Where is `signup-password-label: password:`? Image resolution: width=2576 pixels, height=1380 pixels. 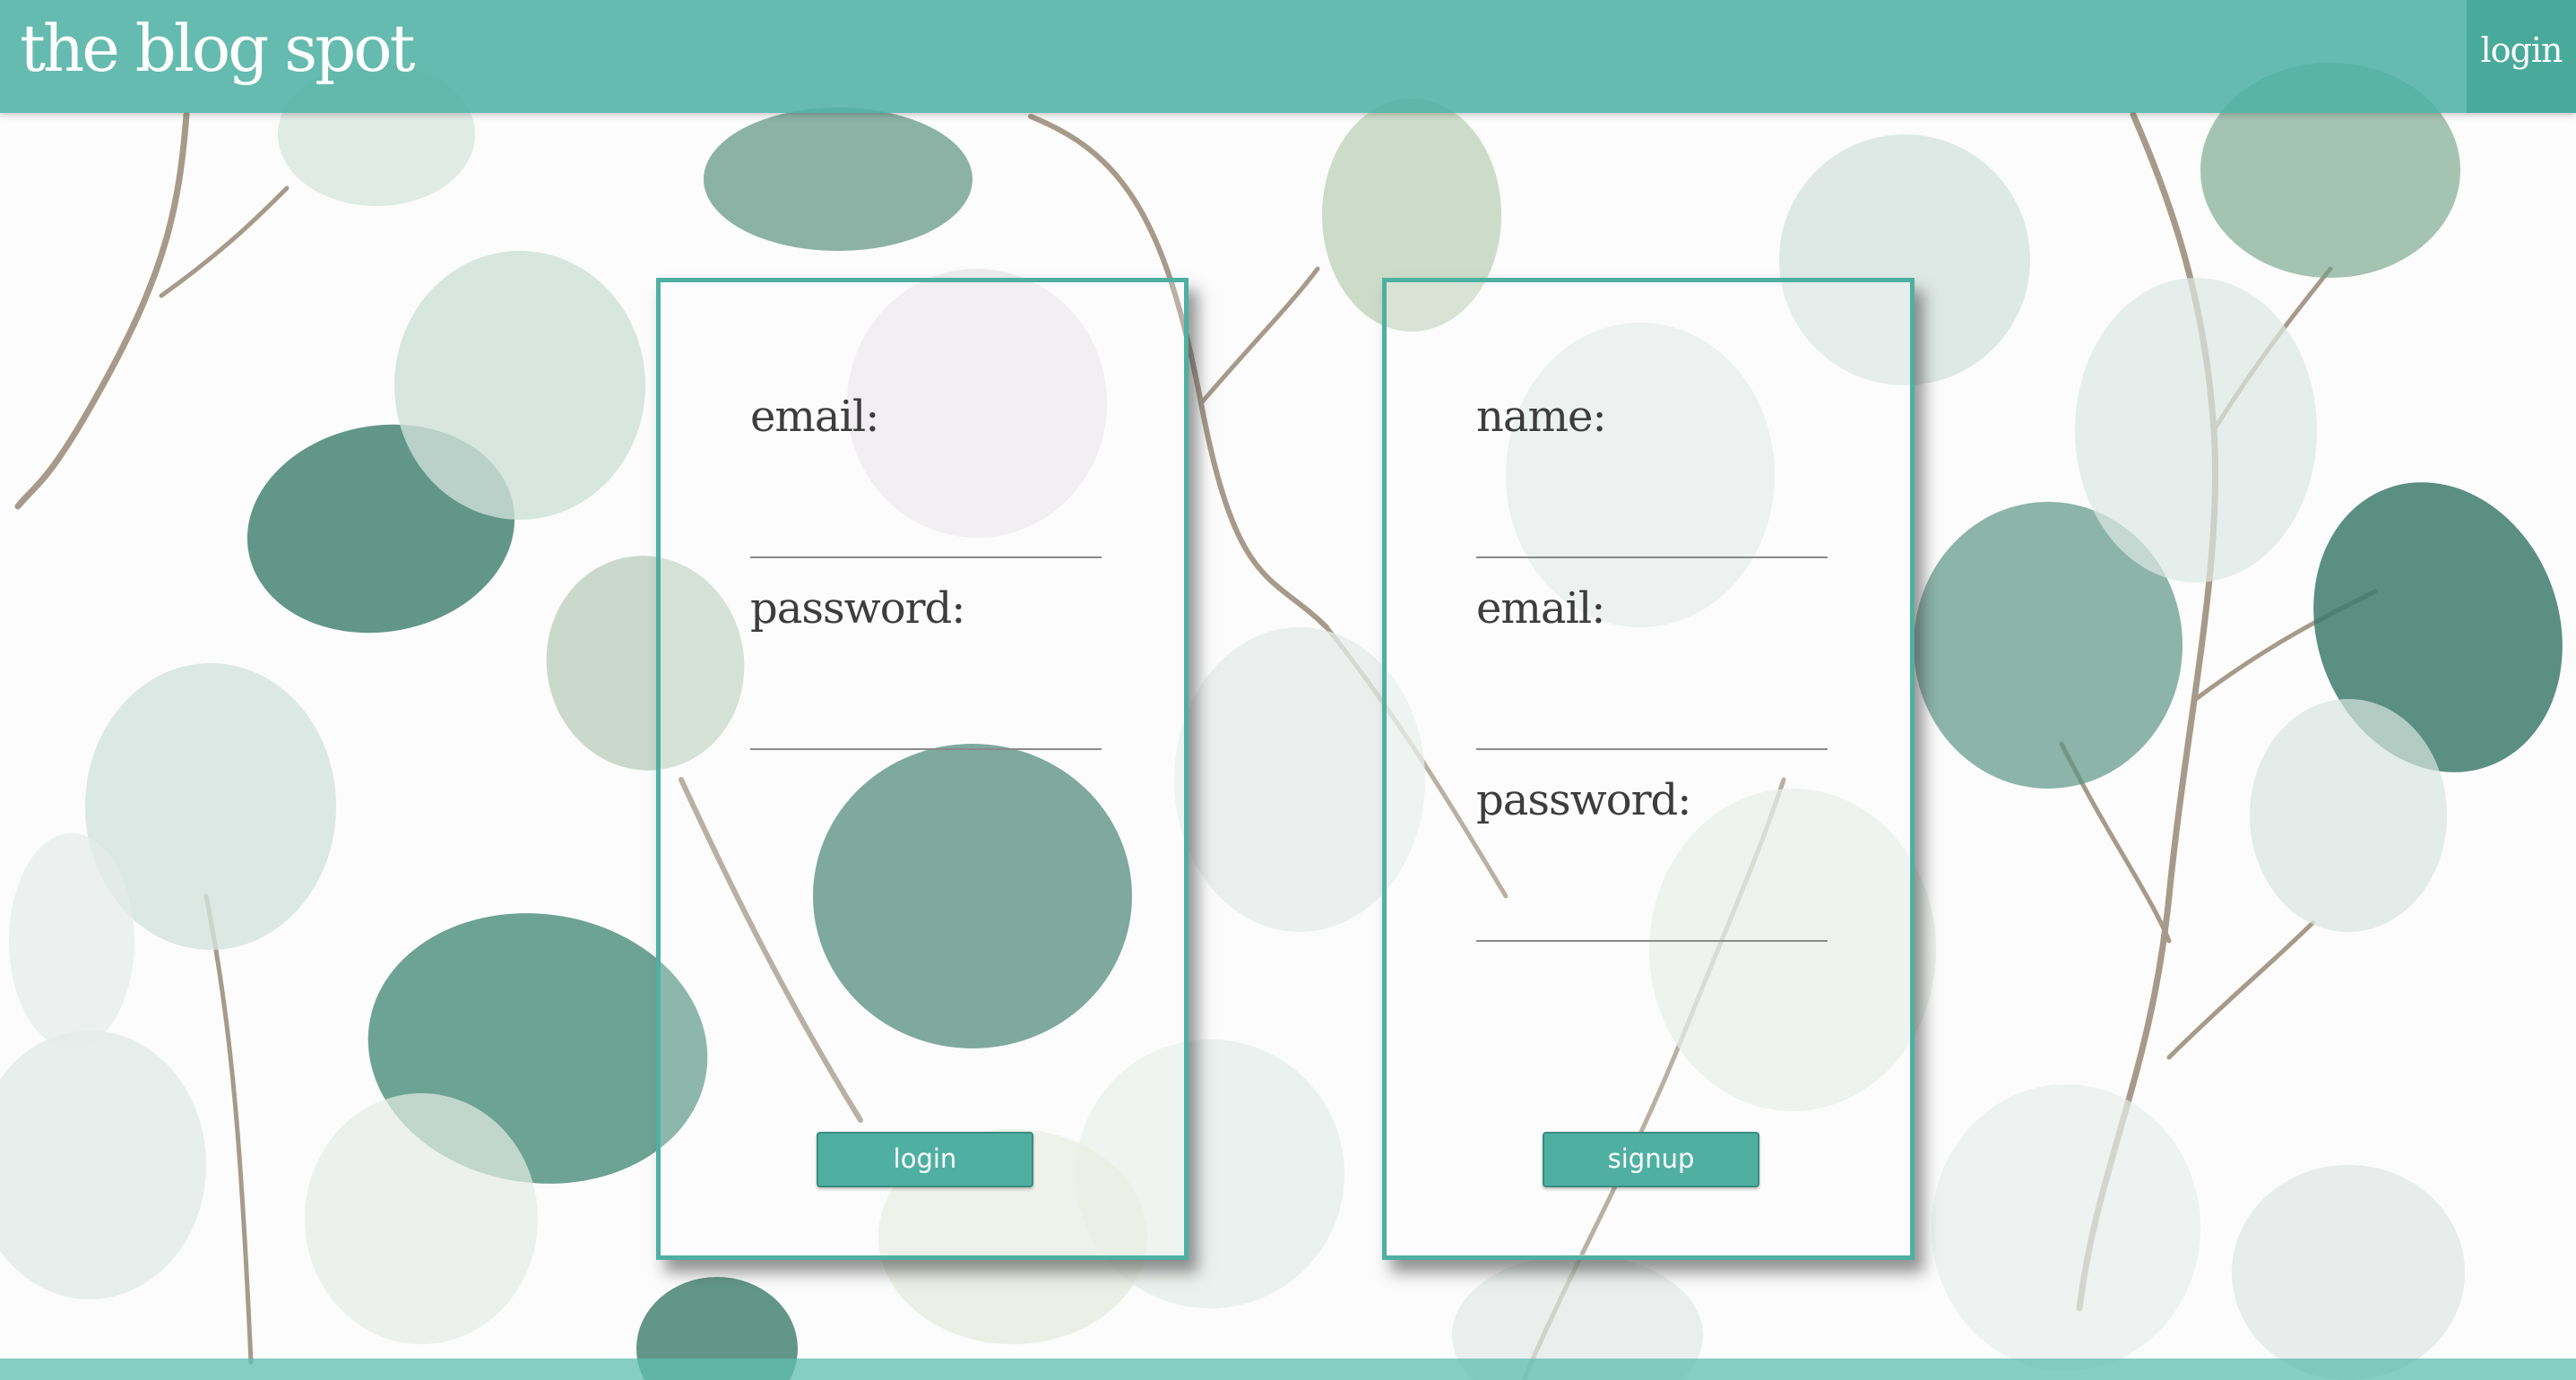 signup-password-label: password: is located at coordinates (1583, 800).